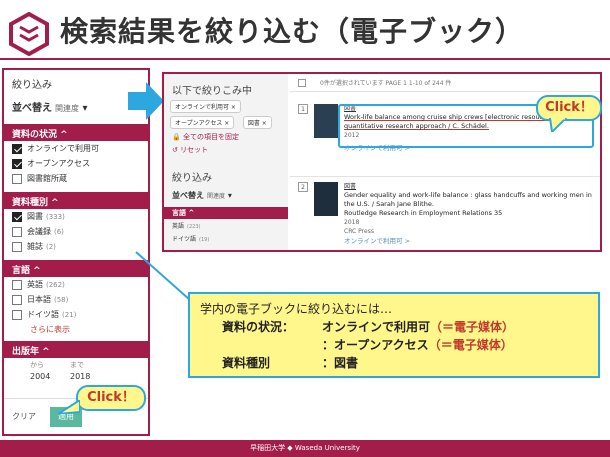  What do you see at coordinates (188, 195) in the screenshot?
I see `sort-label-2: 並べ替え` at bounding box center [188, 195].